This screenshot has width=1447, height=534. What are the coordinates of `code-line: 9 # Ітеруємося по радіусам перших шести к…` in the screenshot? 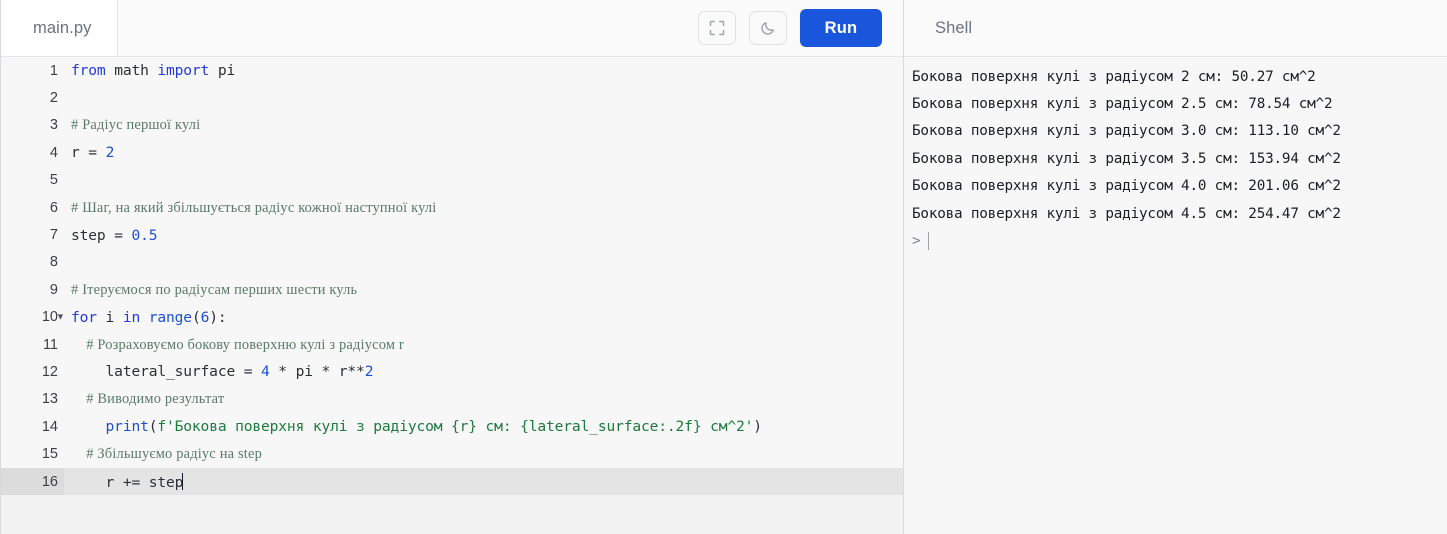 It's located at (452, 290).